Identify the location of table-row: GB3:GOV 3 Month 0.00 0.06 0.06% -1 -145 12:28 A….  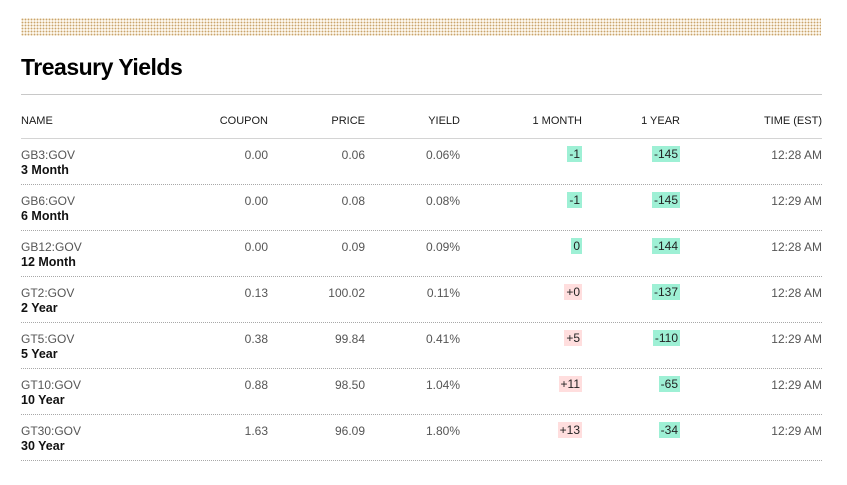
(421, 162).